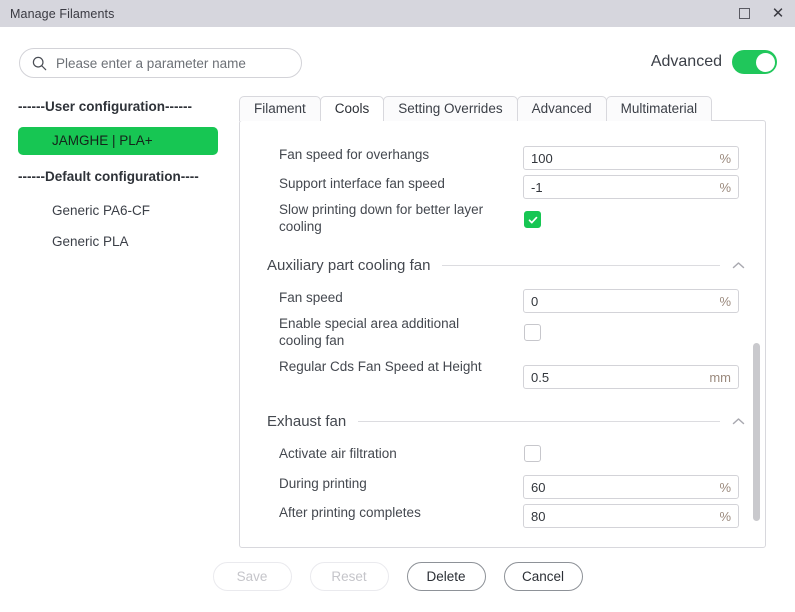 The image size is (795, 612). I want to click on tab-multimaterial: Multimaterial, so click(659, 108).